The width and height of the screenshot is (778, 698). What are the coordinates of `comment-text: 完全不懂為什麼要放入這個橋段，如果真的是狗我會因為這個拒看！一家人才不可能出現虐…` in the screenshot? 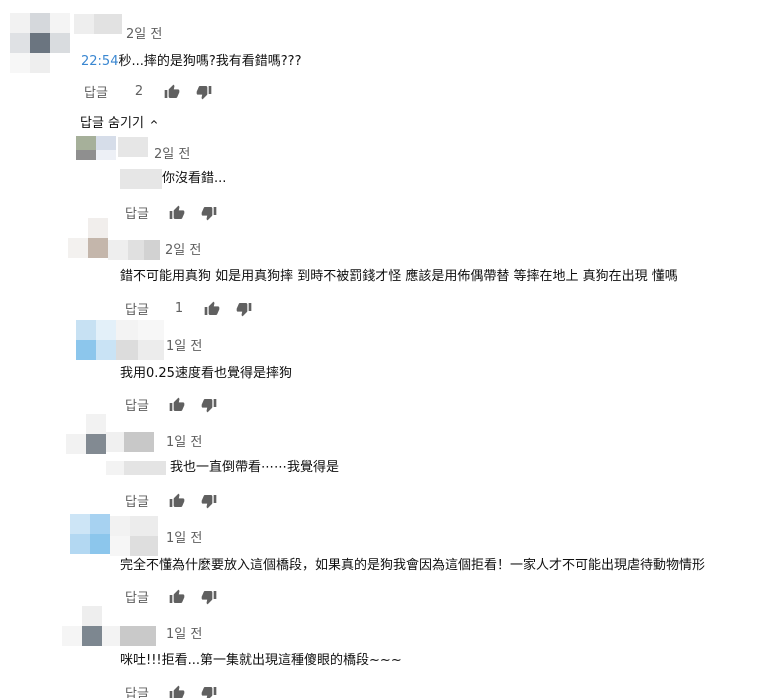 It's located at (413, 565).